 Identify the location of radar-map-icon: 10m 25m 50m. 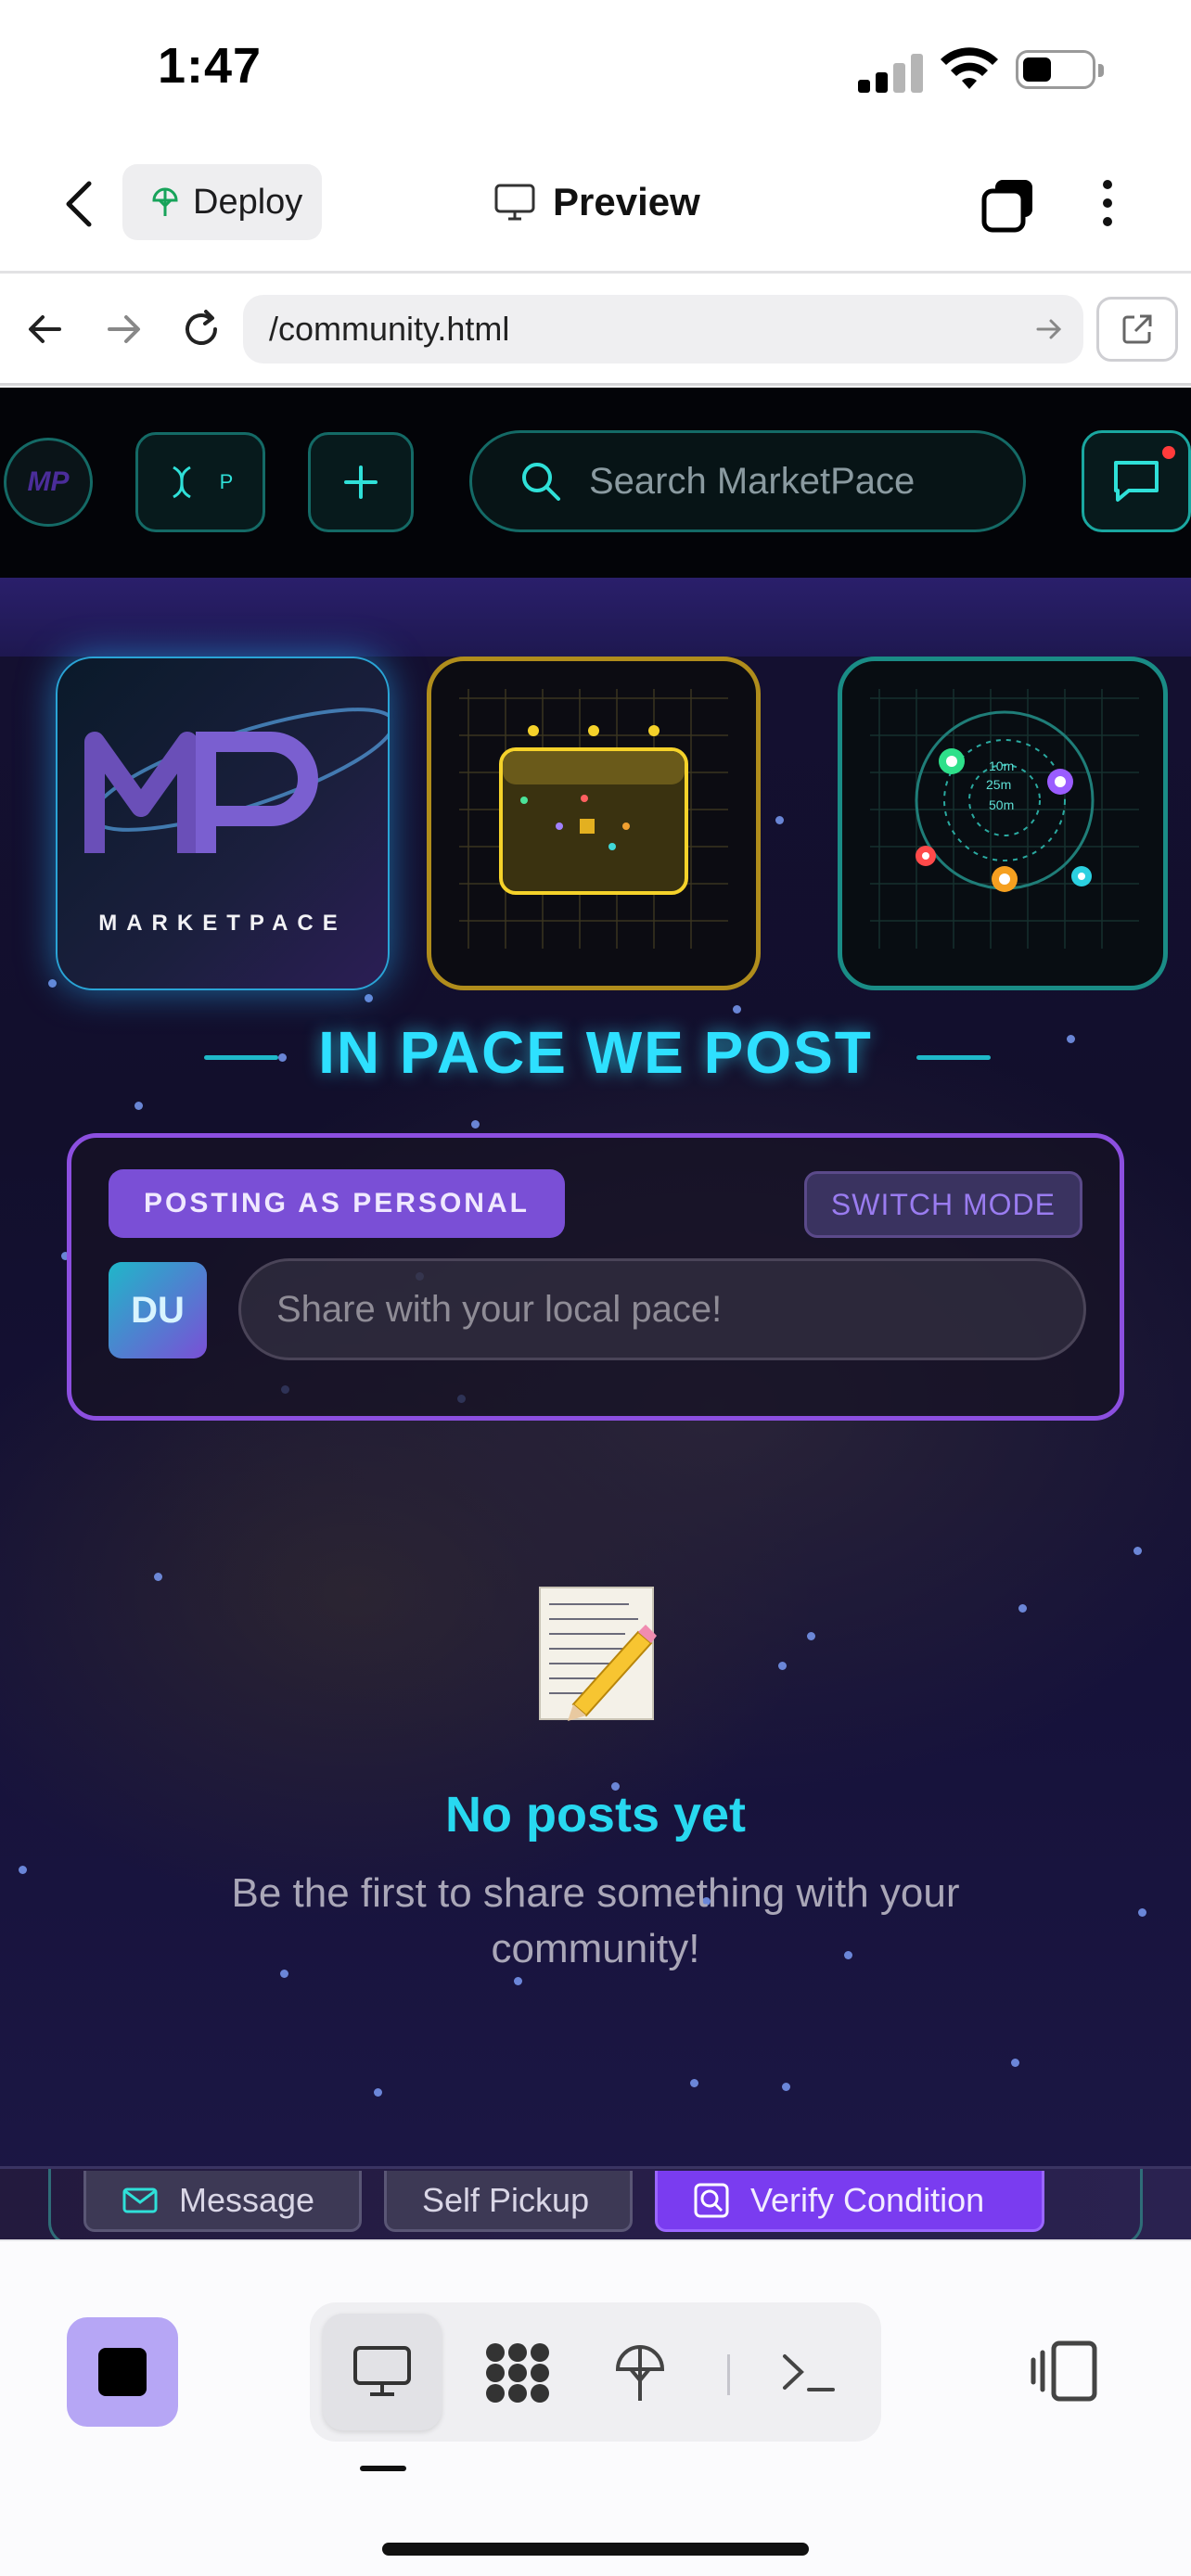
(1004, 819).